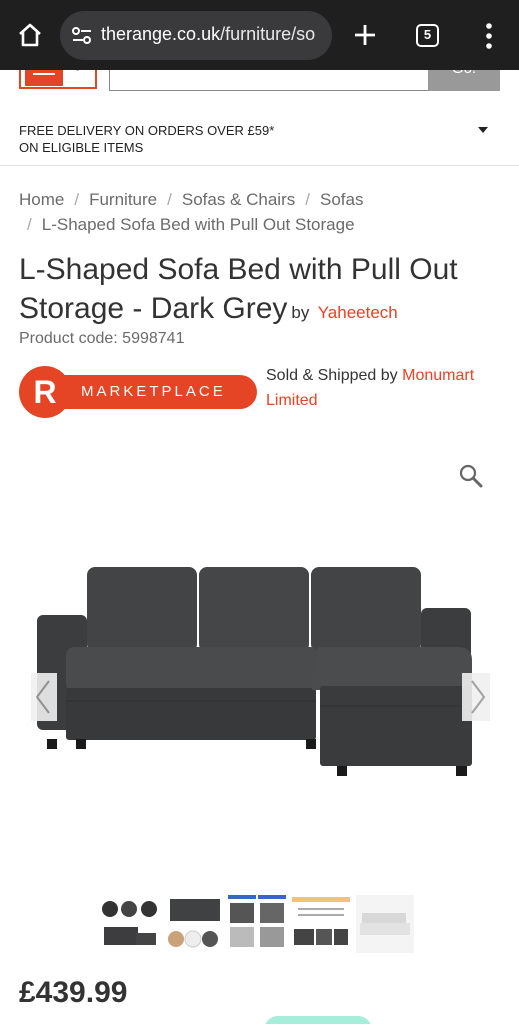  What do you see at coordinates (161, 34) in the screenshot?
I see `url-domain: therange.co.uk` at bounding box center [161, 34].